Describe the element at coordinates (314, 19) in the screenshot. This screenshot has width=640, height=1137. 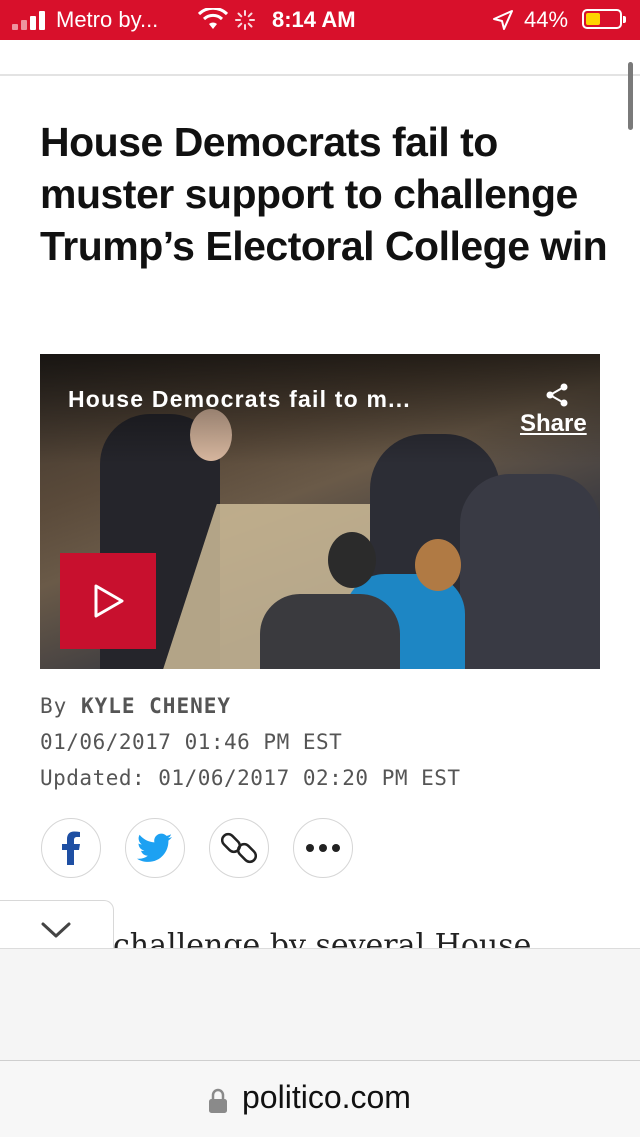
I see `clock: 8:14 AM` at that location.